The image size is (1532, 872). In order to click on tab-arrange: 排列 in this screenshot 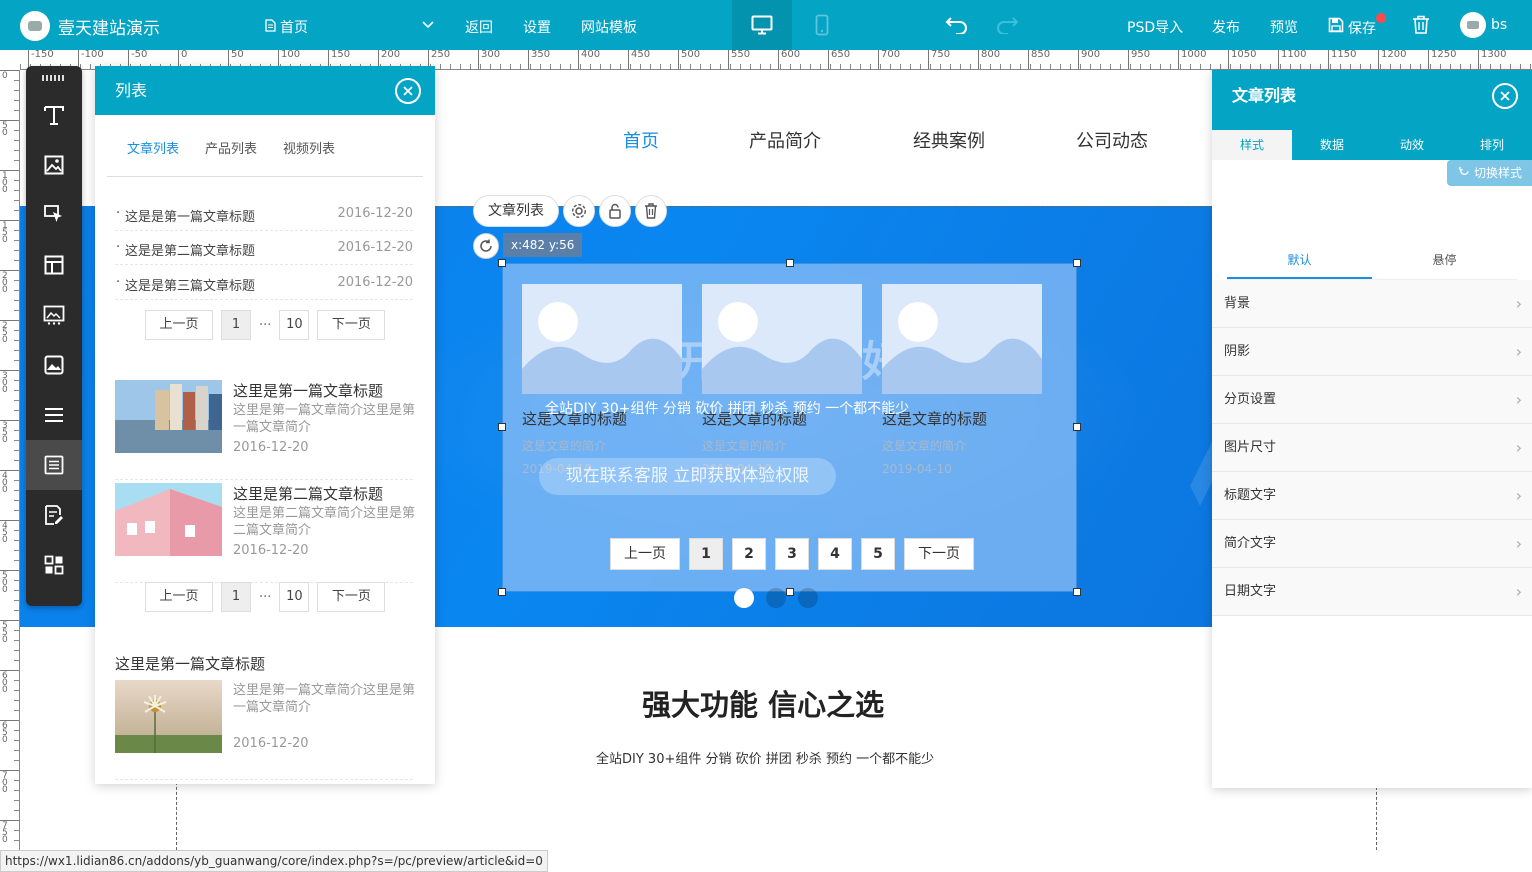, I will do `click(1492, 145)`.